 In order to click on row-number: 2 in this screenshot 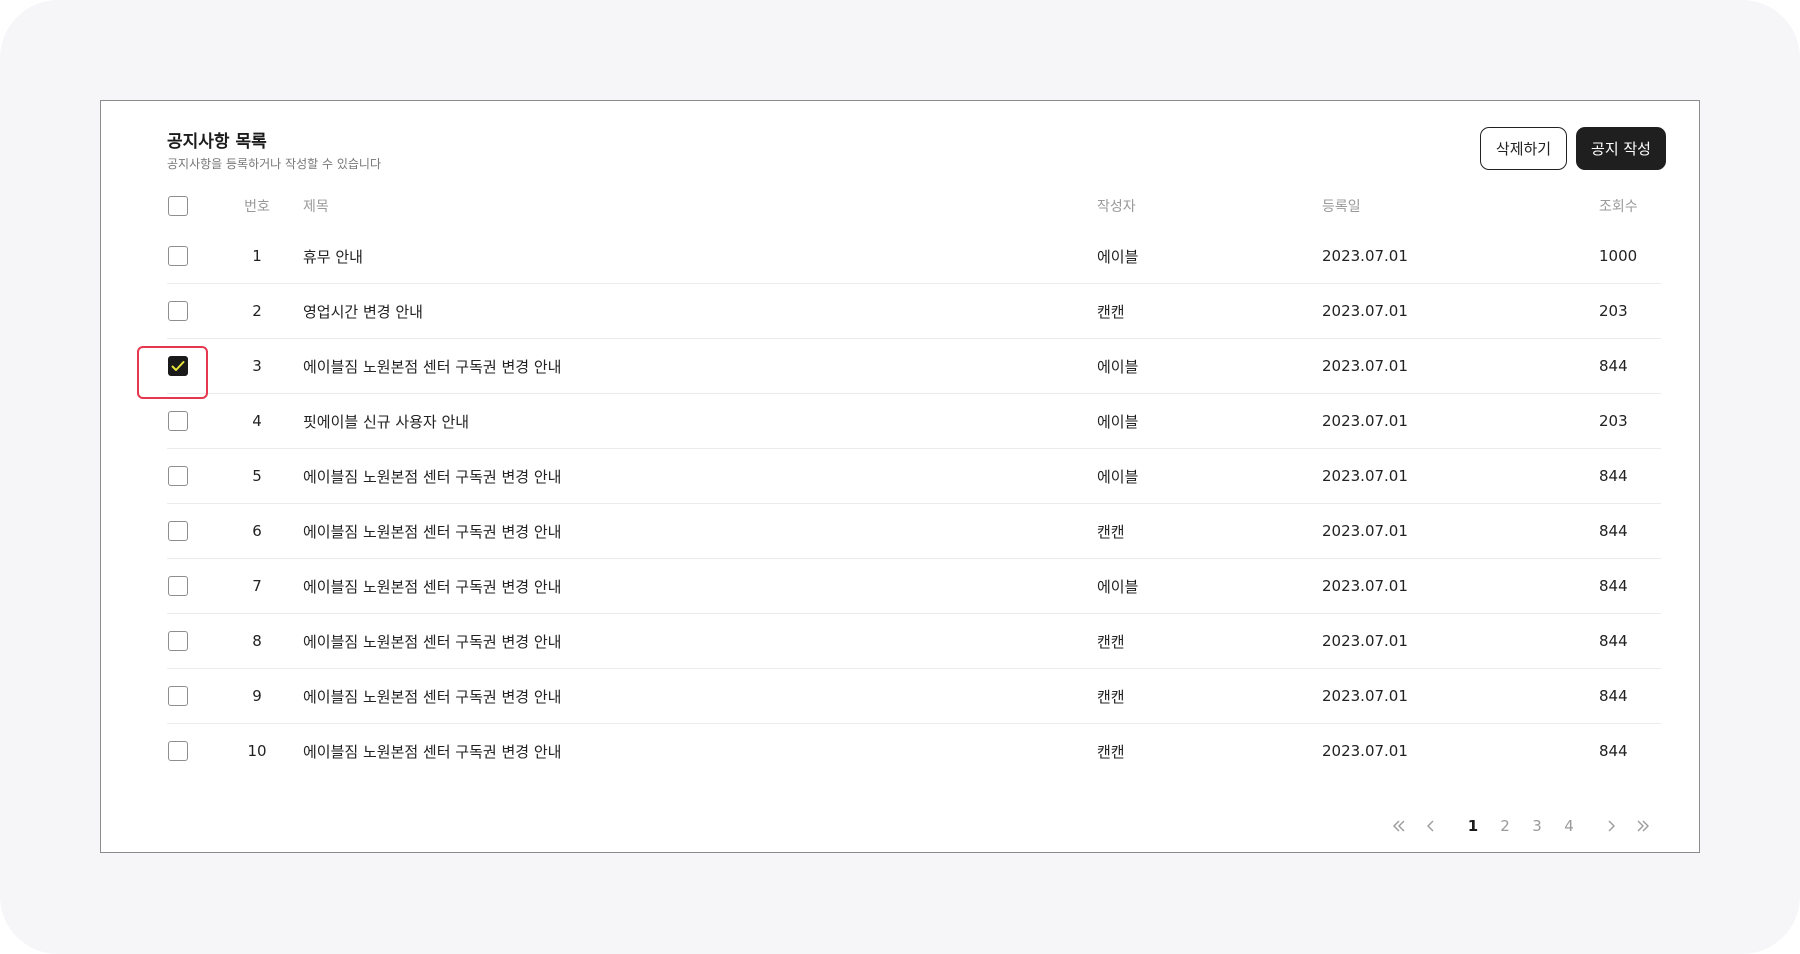, I will do `click(257, 311)`.